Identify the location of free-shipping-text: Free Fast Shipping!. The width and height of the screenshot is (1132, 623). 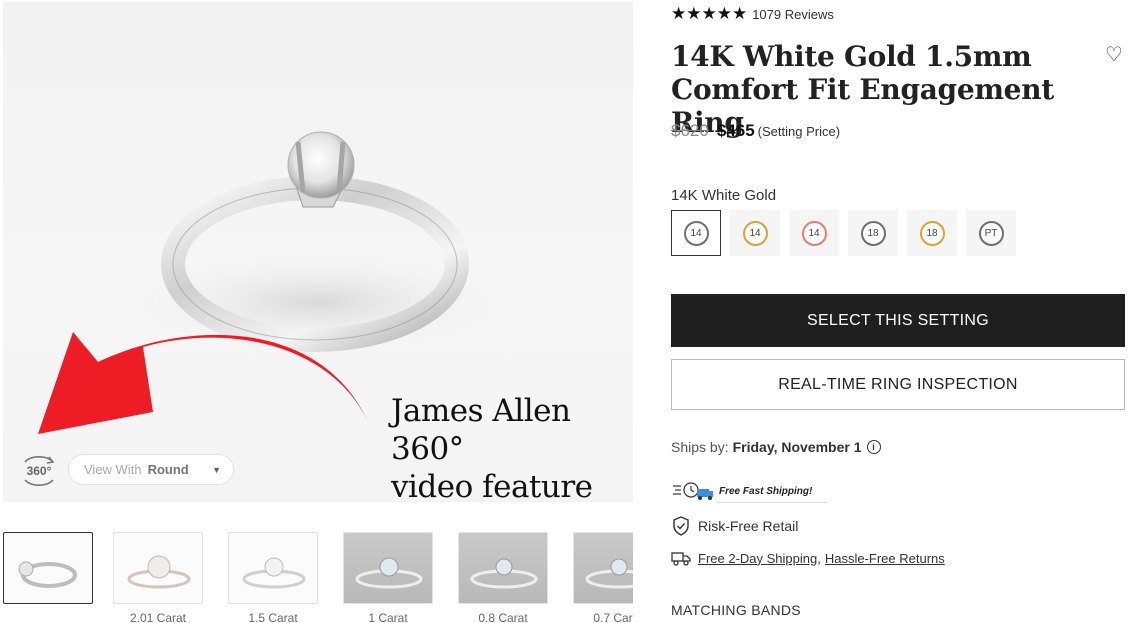
(766, 491).